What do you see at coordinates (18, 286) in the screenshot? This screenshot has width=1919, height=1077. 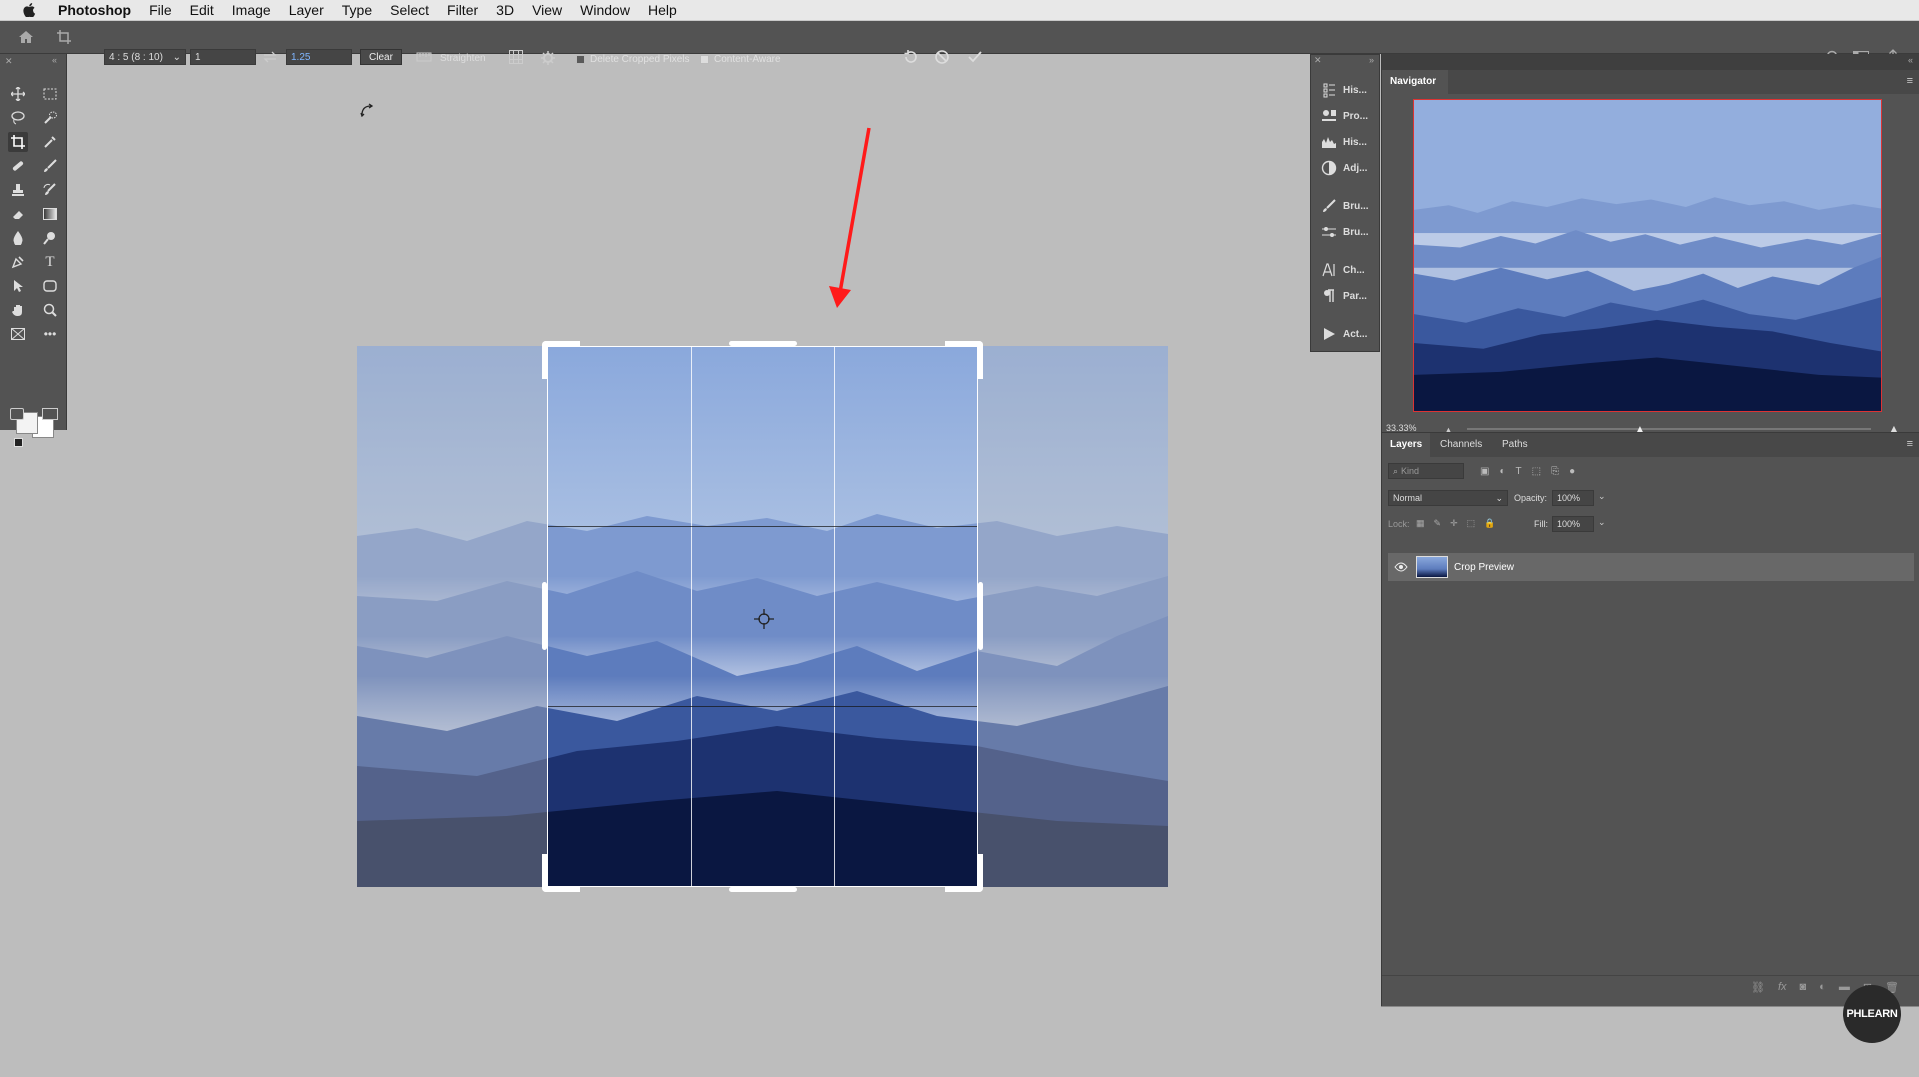 I see `path-selection-tool-icon` at bounding box center [18, 286].